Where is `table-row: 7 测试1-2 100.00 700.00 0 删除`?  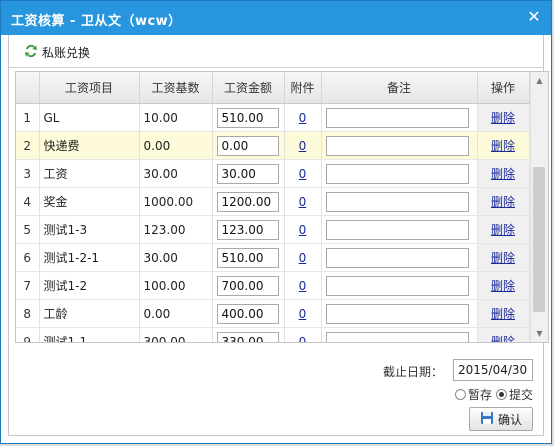
table-row: 7 测试1-2 100.00 700.00 0 删除 is located at coordinates (273, 285).